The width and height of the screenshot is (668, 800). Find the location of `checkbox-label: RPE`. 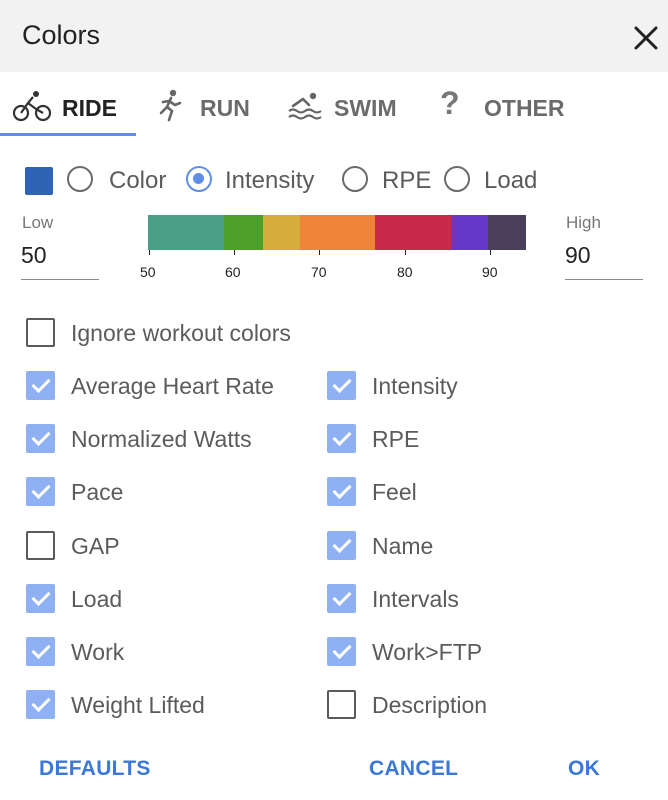

checkbox-label: RPE is located at coordinates (396, 439).